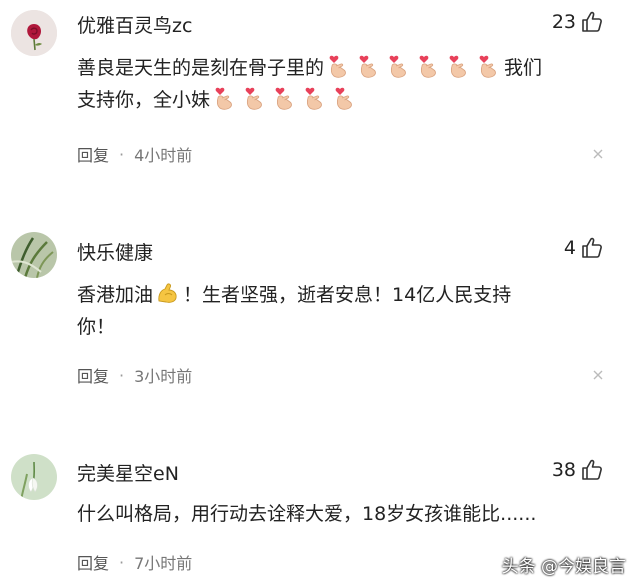 This screenshot has width=640, height=585. I want to click on comment-time: 3小时前, so click(163, 376).